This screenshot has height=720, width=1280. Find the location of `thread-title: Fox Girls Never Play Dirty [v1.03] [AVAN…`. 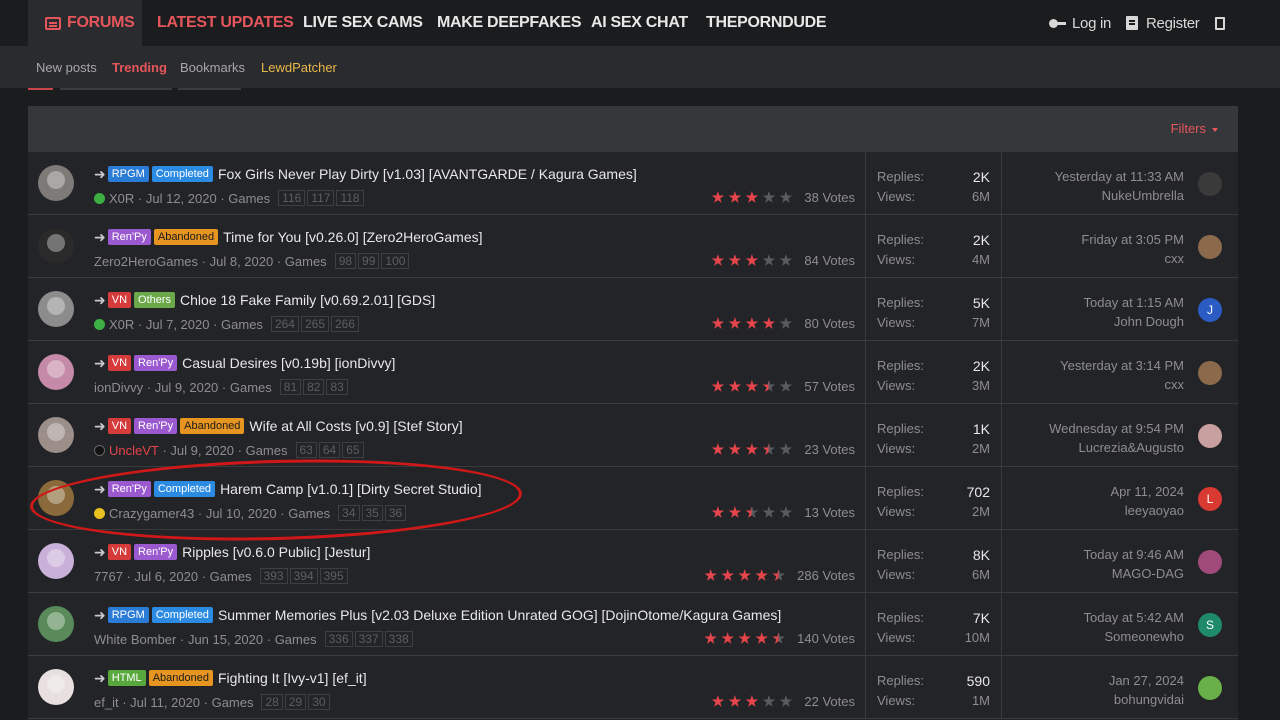

thread-title: Fox Girls Never Play Dirty [v1.03] [AVAN… is located at coordinates (427, 174).